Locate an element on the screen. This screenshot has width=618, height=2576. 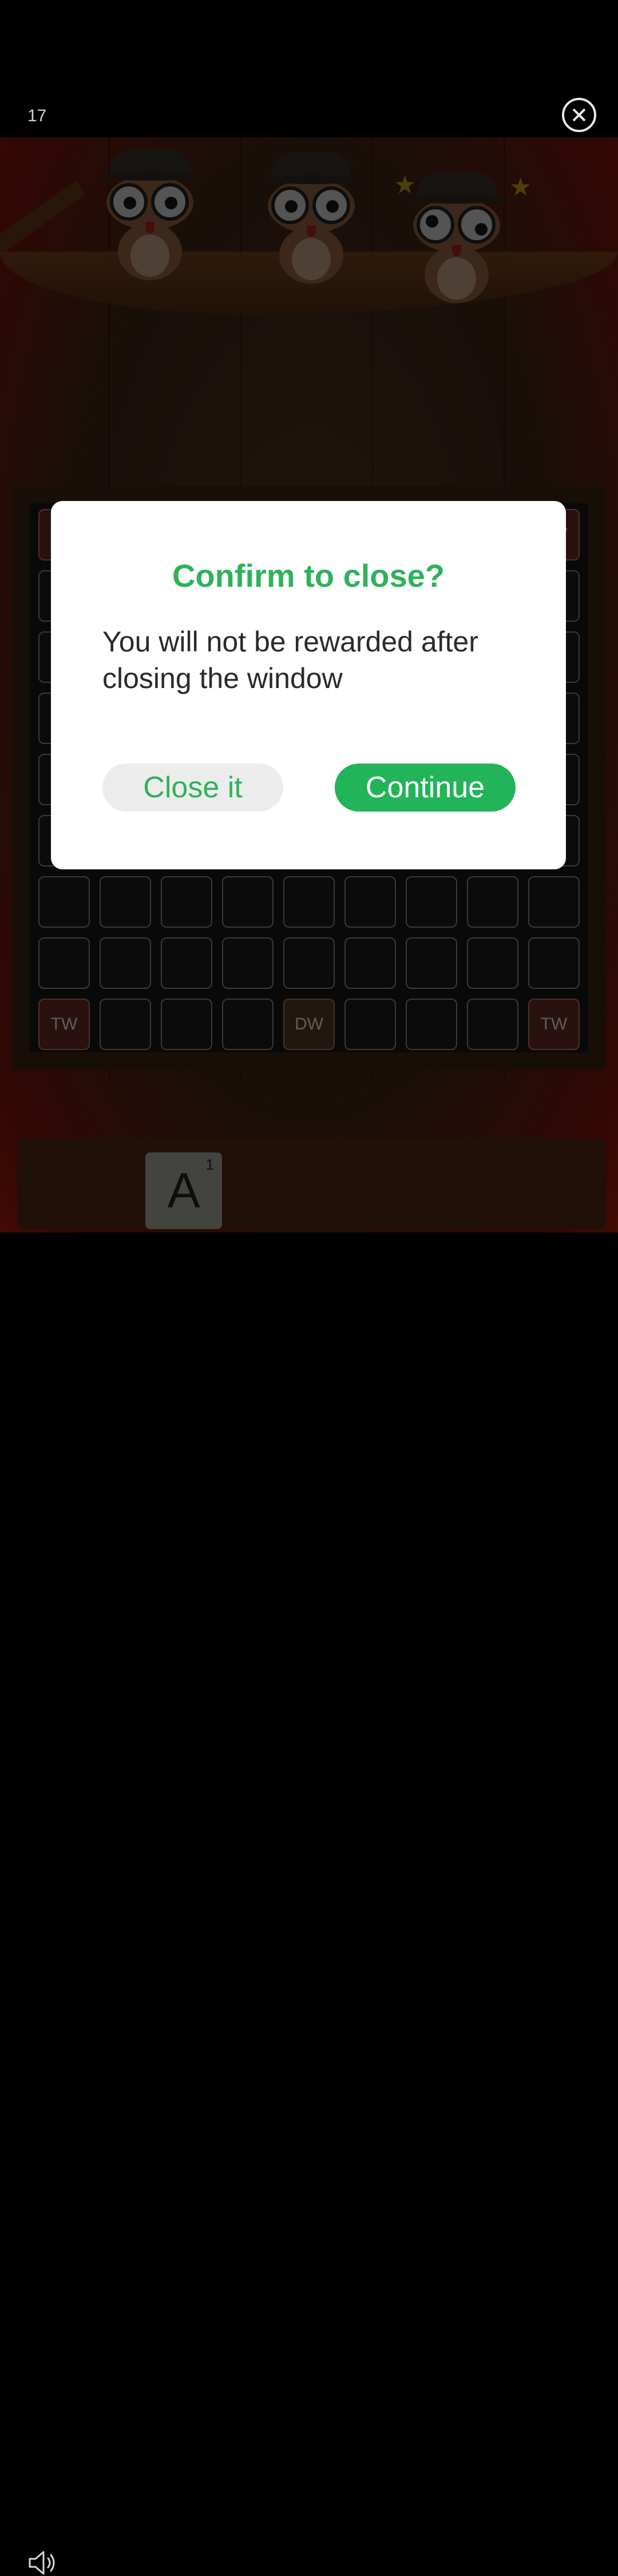
speaker-icon is located at coordinates (42, 2563).